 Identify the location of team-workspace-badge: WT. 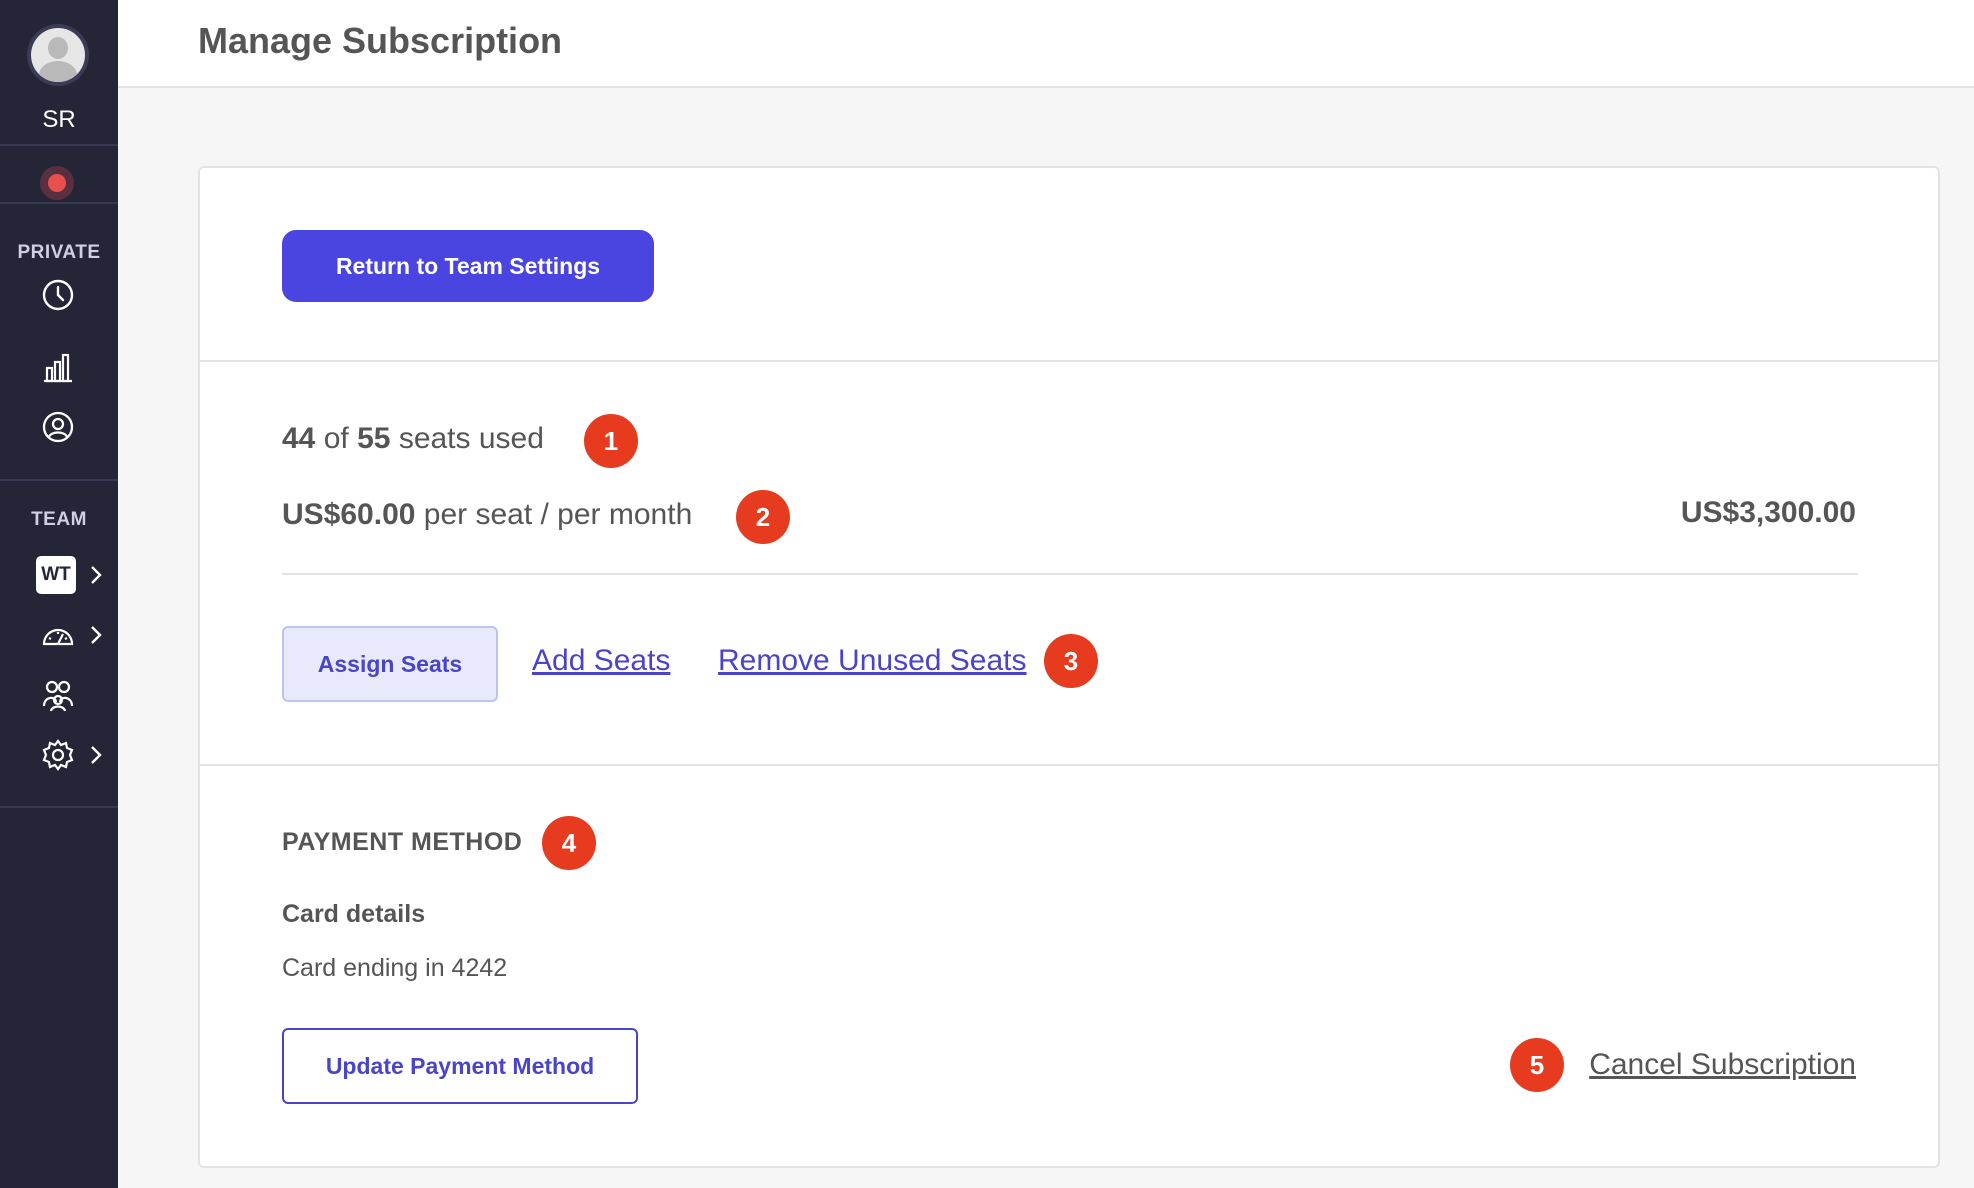
(56, 575).